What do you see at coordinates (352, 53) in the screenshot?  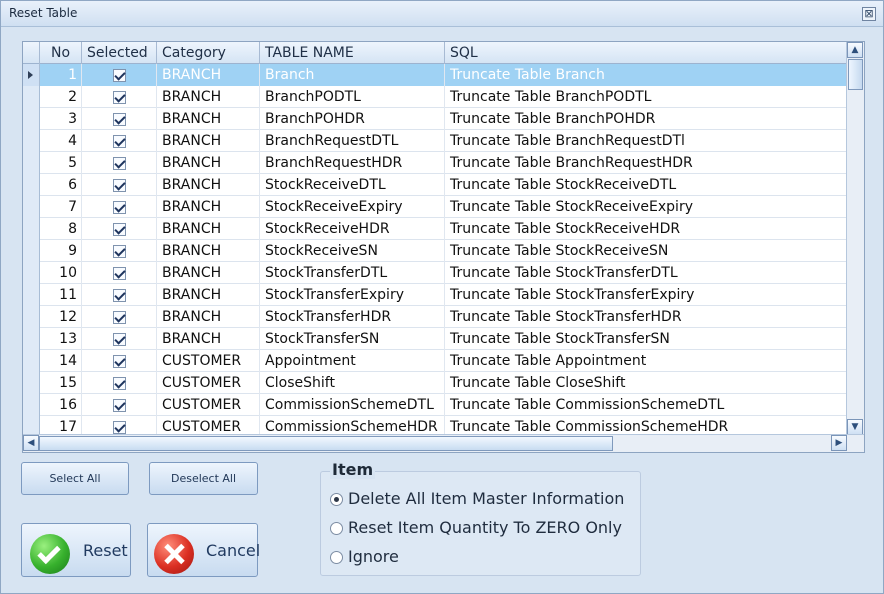 I see `column-header-table-name: TABLE NAME` at bounding box center [352, 53].